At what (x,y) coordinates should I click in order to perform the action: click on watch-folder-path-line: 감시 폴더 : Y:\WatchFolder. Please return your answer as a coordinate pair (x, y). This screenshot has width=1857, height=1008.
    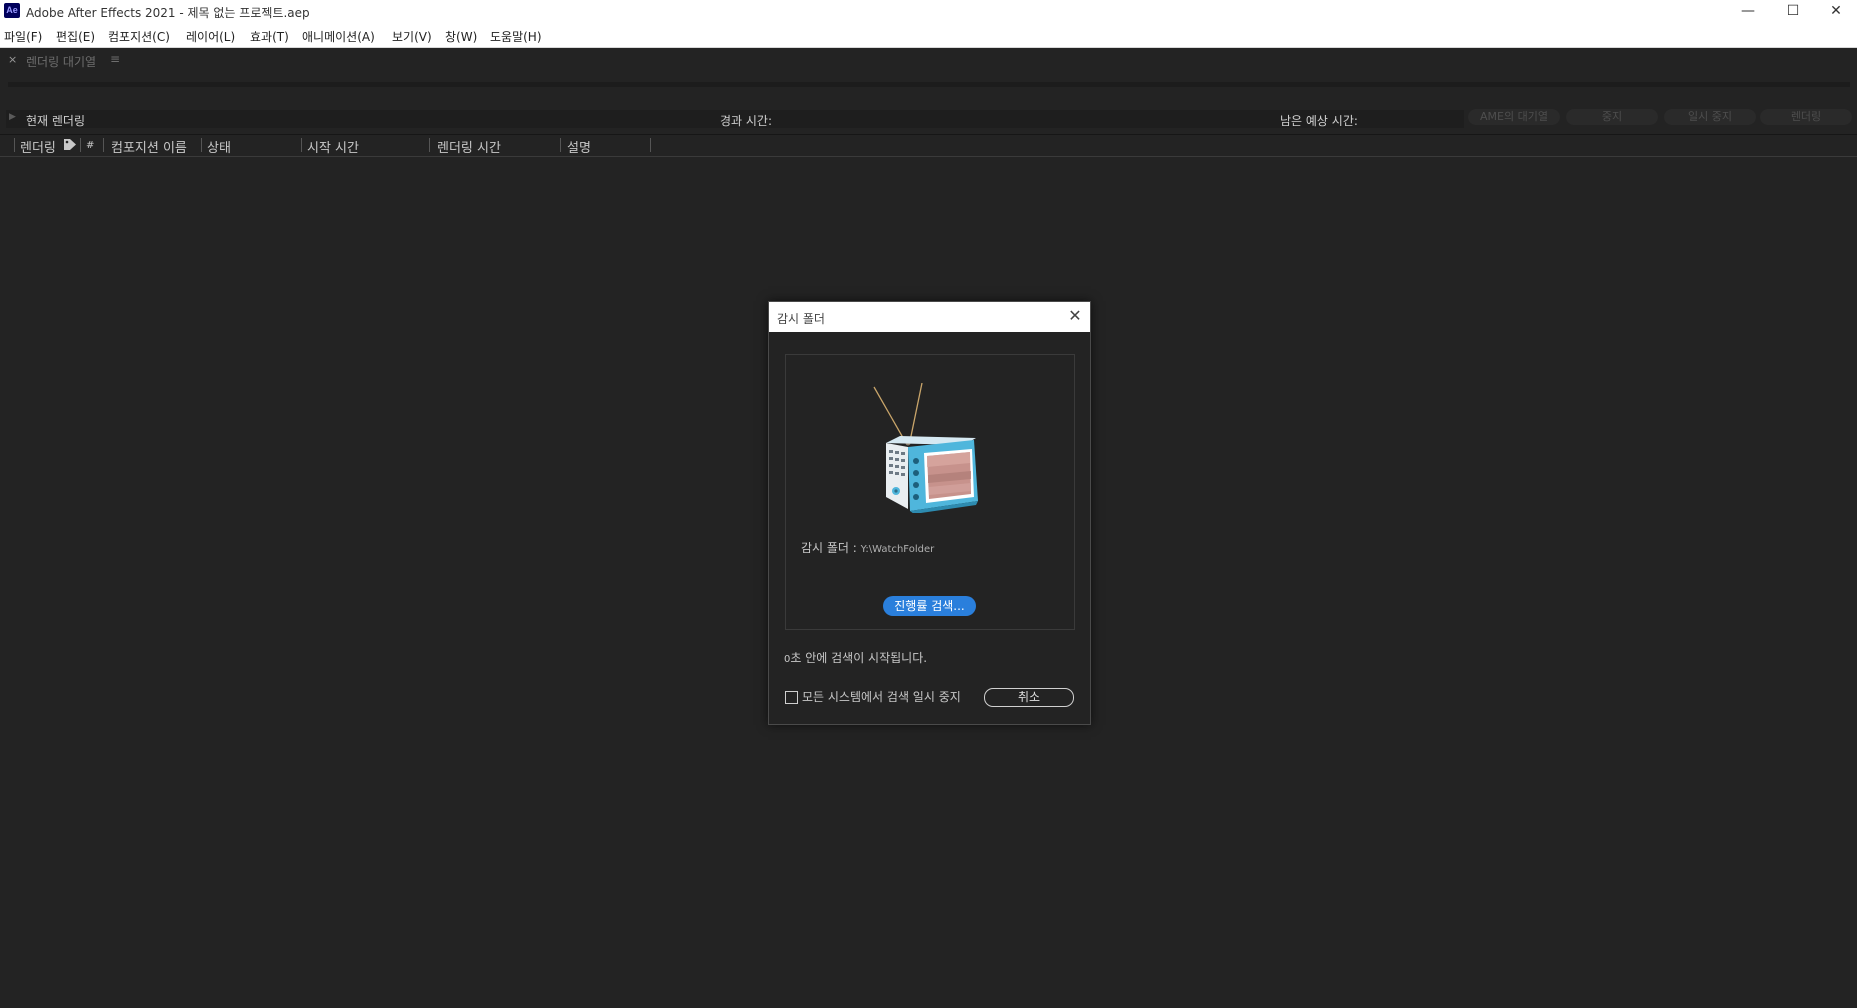
    Looking at the image, I should click on (867, 547).